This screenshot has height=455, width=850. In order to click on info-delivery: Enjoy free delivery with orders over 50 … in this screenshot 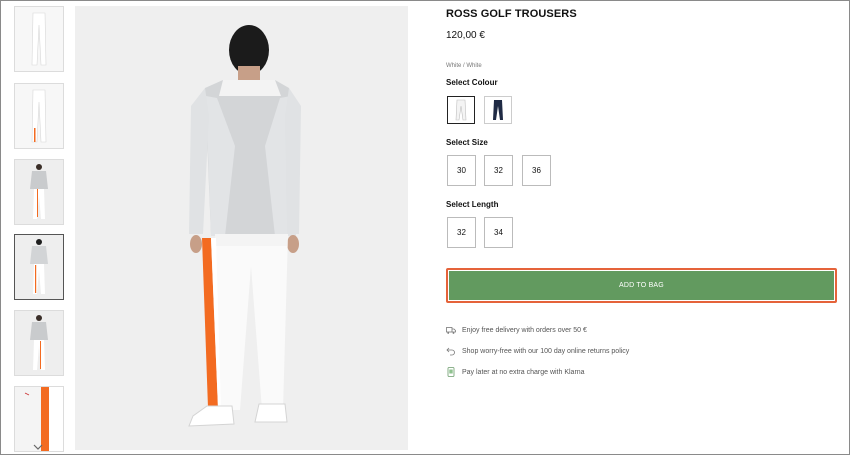, I will do `click(516, 330)`.